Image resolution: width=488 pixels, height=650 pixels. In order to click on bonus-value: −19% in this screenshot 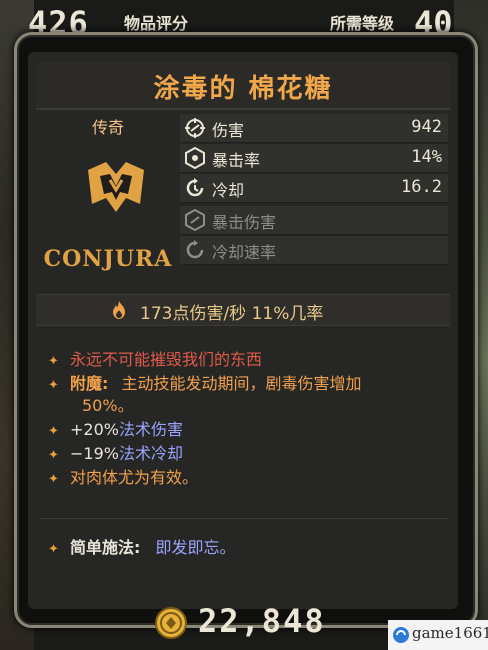, I will do `click(94, 453)`.